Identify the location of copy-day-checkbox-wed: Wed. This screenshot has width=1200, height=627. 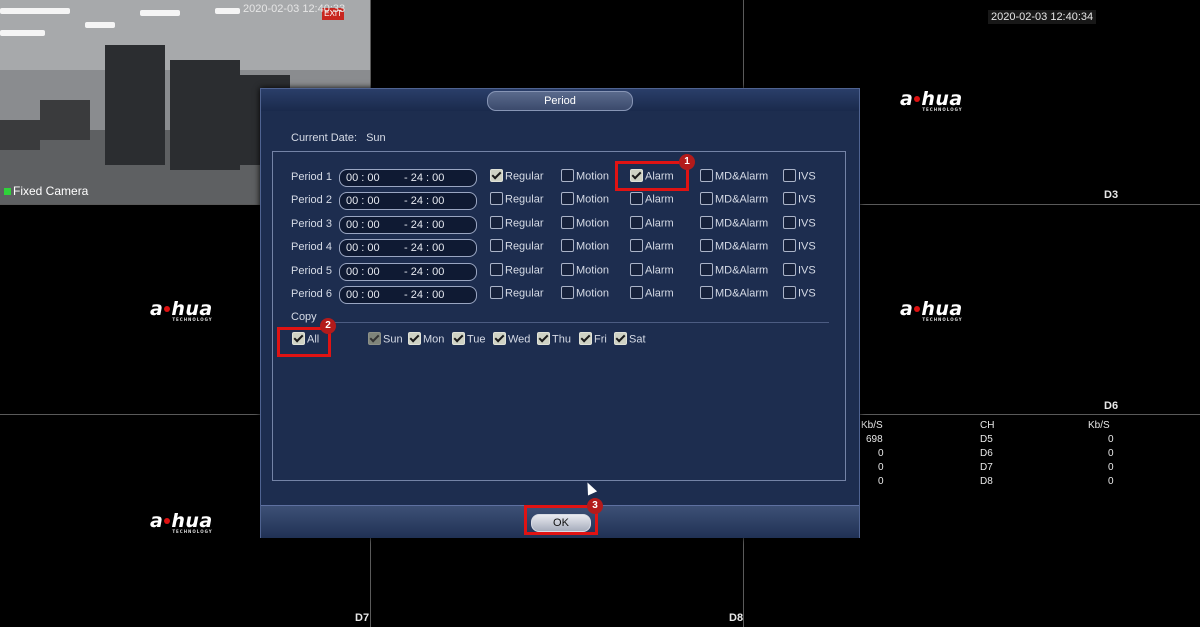
(511, 340).